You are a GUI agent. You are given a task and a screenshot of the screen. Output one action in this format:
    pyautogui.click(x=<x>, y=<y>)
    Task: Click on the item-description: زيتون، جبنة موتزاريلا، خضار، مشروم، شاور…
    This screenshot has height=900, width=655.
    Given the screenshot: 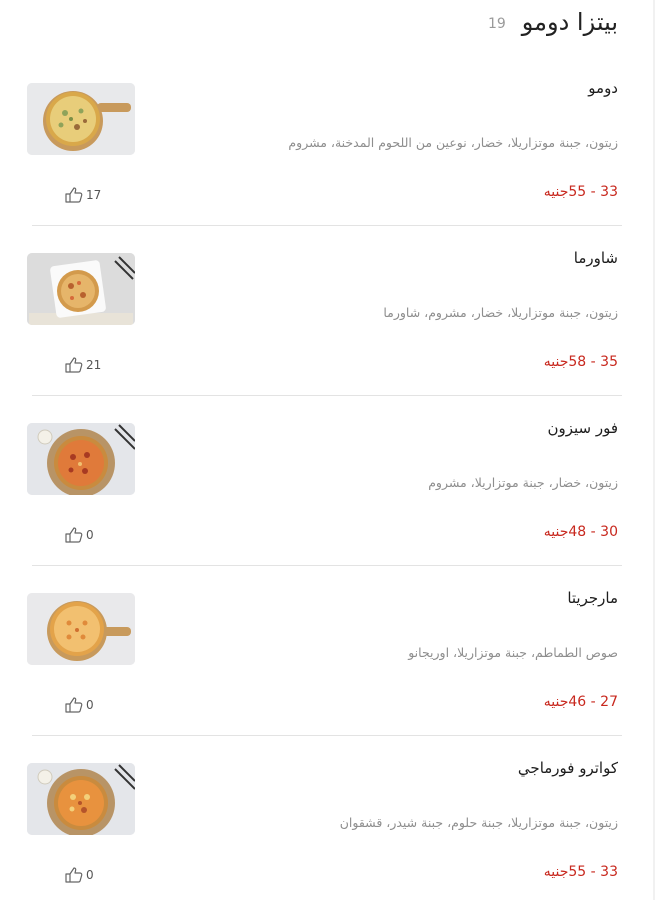 What is the action you would take?
    pyautogui.click(x=500, y=312)
    